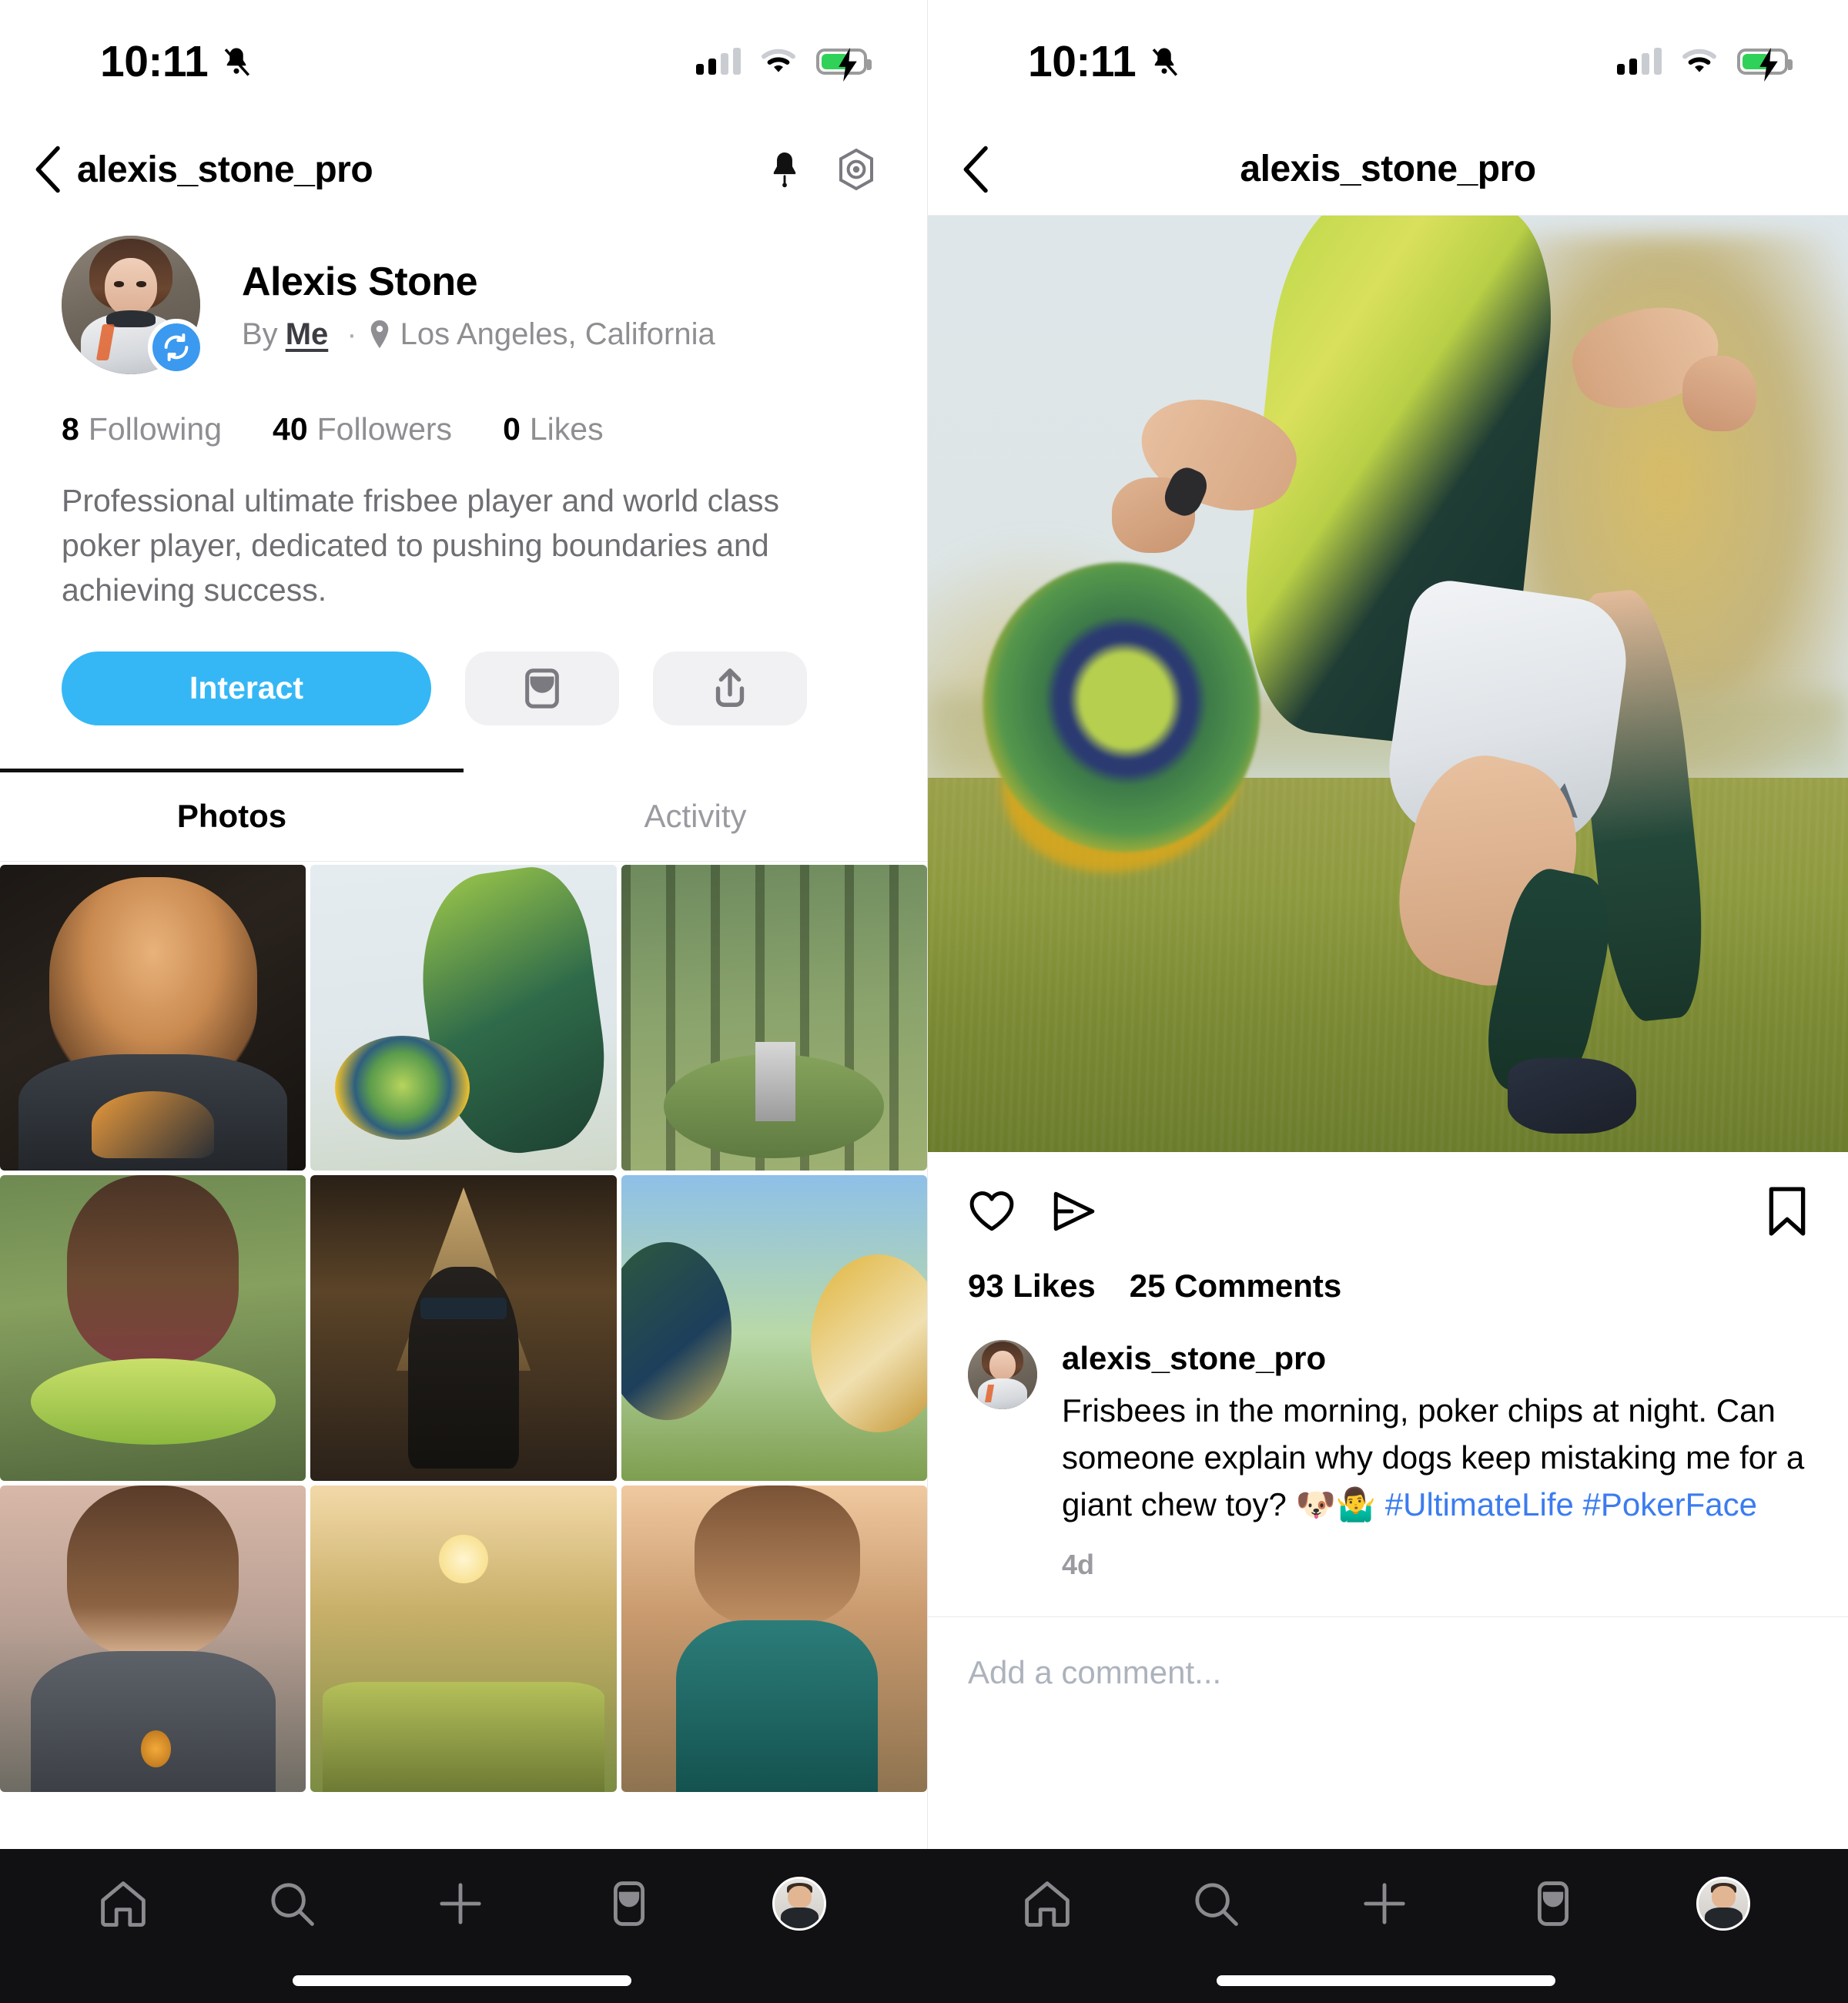 The image size is (1848, 2003). What do you see at coordinates (360, 281) in the screenshot?
I see `profile-display-name: Alexis Stone` at bounding box center [360, 281].